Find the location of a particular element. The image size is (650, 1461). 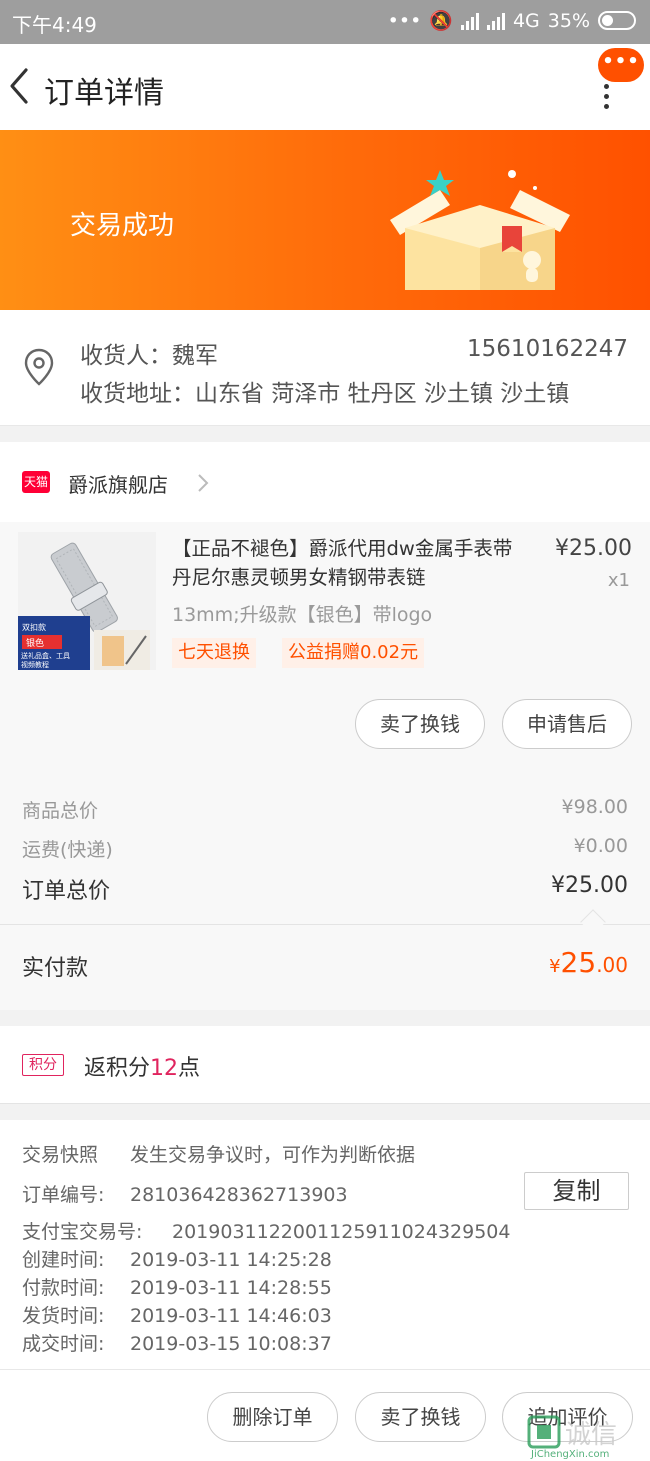

shipped-time-label: 发货时间: is located at coordinates (63, 1316).